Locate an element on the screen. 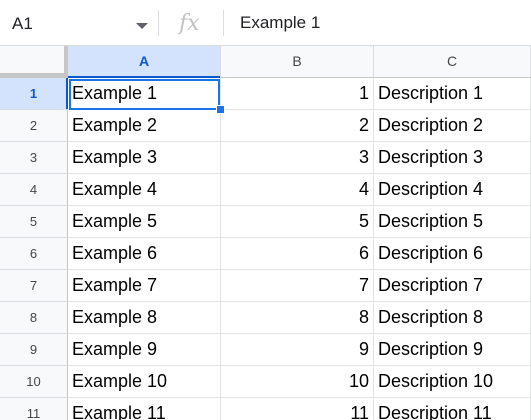 The image size is (531, 420). row-header: 9 is located at coordinates (34, 350).